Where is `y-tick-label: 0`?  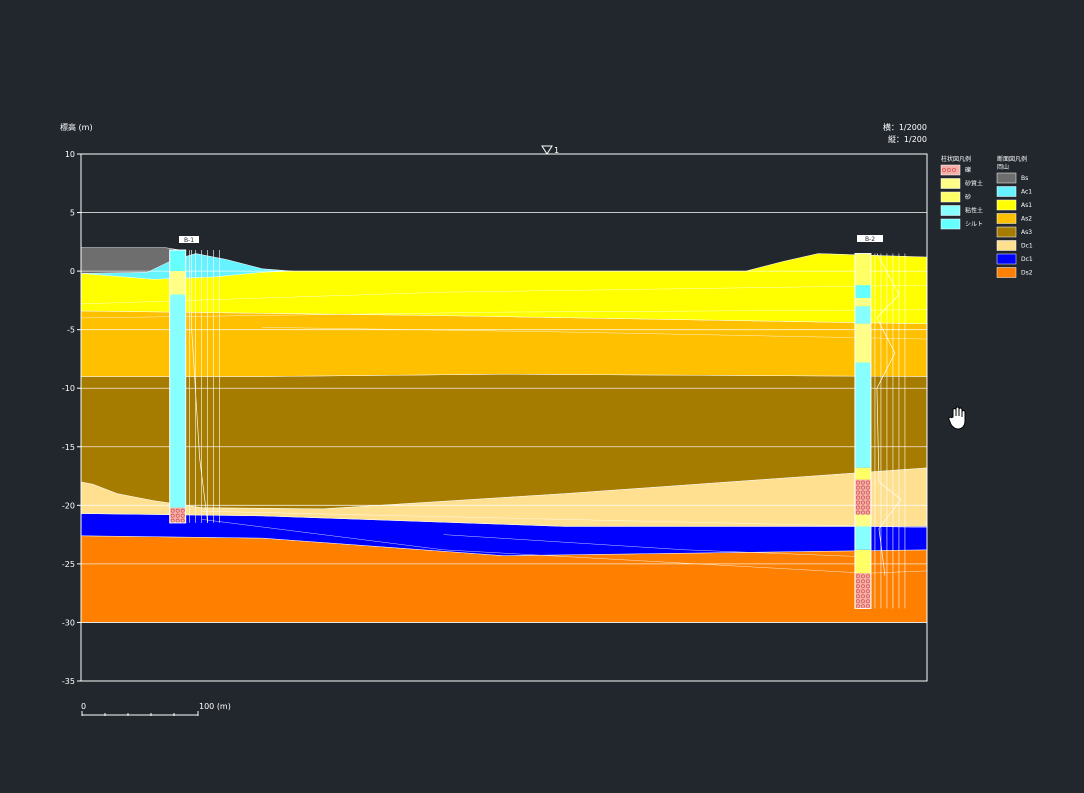
y-tick-label: 0 is located at coordinates (72, 271).